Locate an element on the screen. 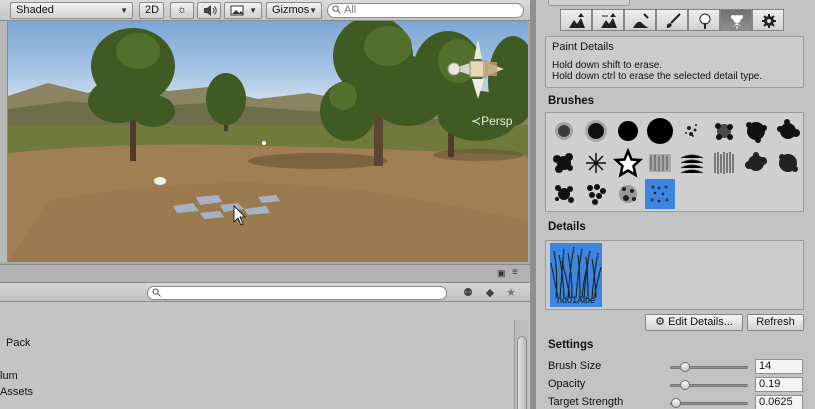 The height and width of the screenshot is (409, 815). list-item: lum is located at coordinates (9, 376).